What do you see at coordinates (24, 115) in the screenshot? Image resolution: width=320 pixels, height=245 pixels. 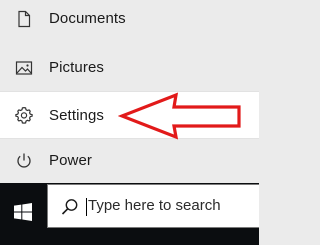 I see `gear-icon` at bounding box center [24, 115].